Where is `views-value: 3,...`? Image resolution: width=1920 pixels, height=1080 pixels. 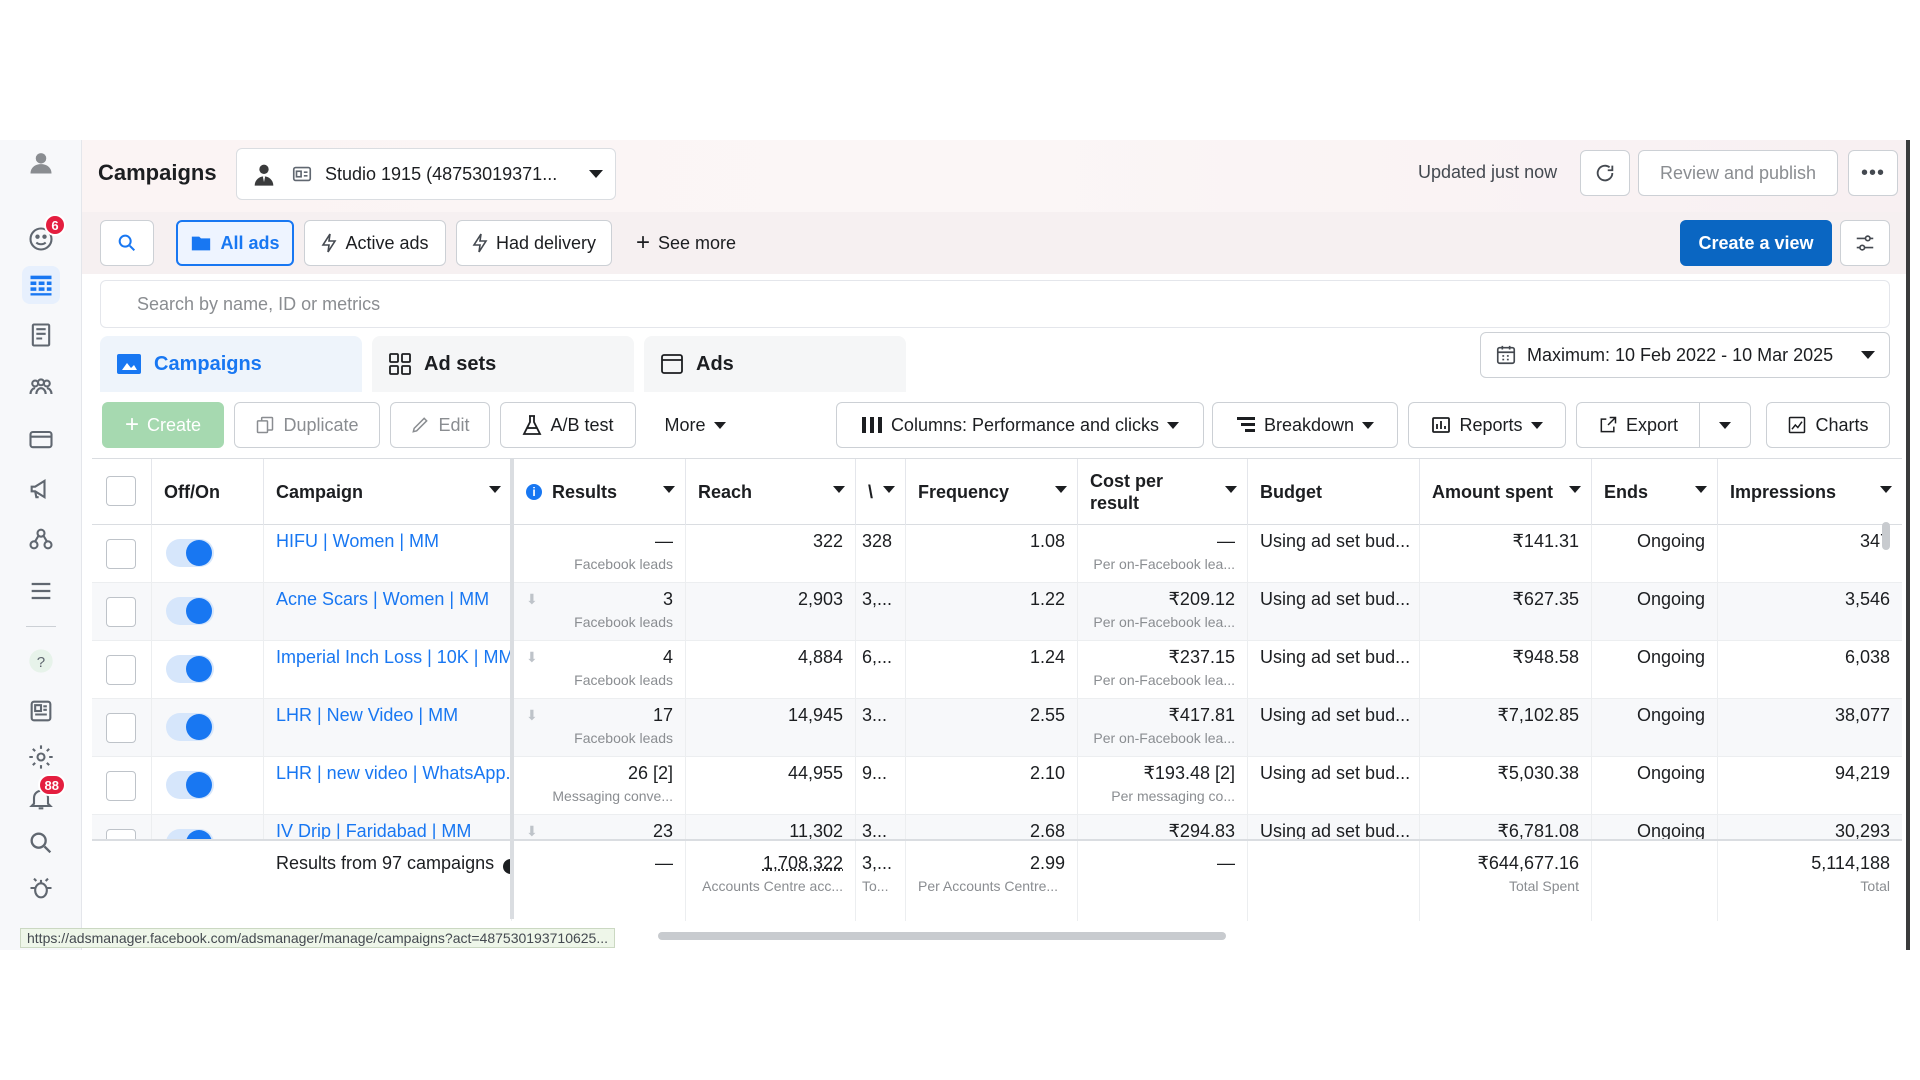 views-value: 3,... is located at coordinates (877, 599).